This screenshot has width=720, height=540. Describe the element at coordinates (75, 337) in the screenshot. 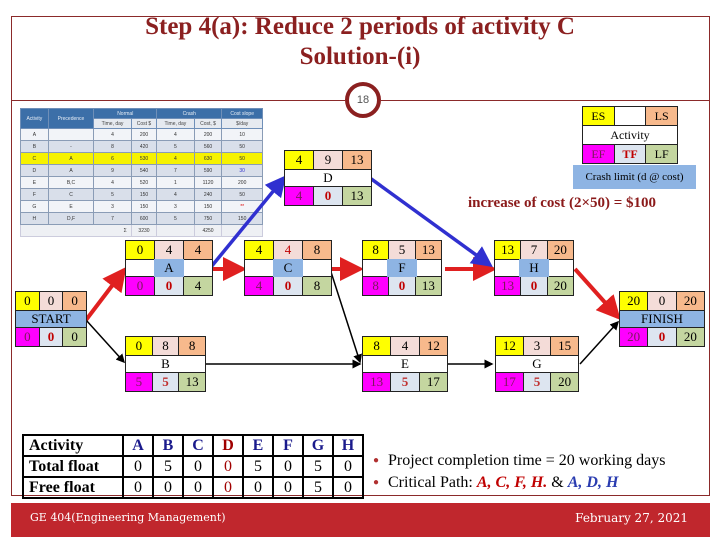

I see `start-lf: 0` at that location.